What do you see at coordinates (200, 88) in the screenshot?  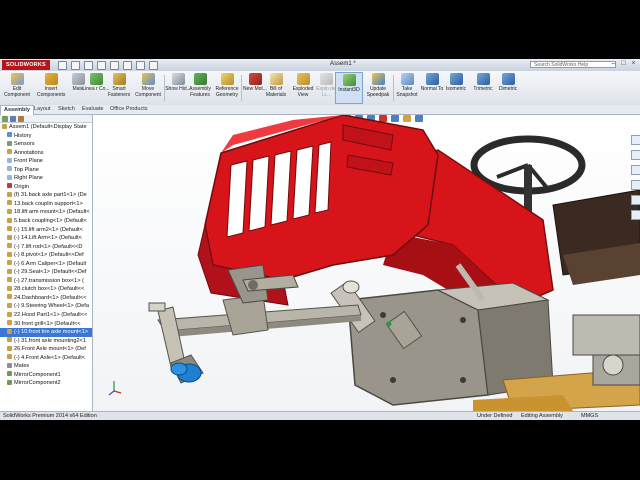 I see `assembly-features-button: Assembly Features` at bounding box center [200, 88].